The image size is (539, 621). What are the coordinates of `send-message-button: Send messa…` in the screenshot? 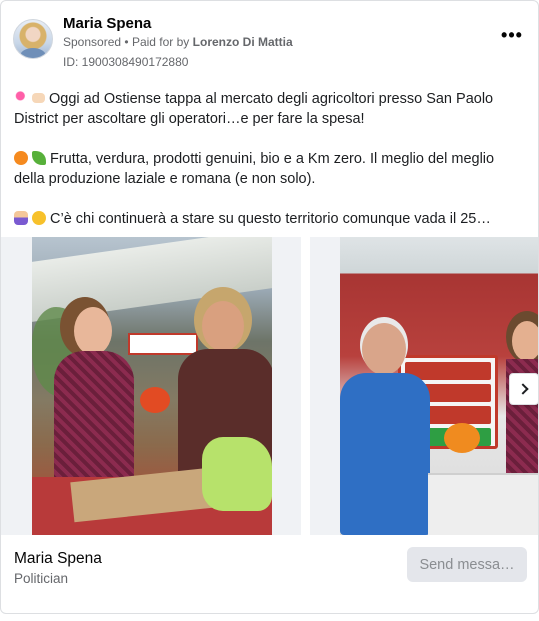 It's located at (467, 564).